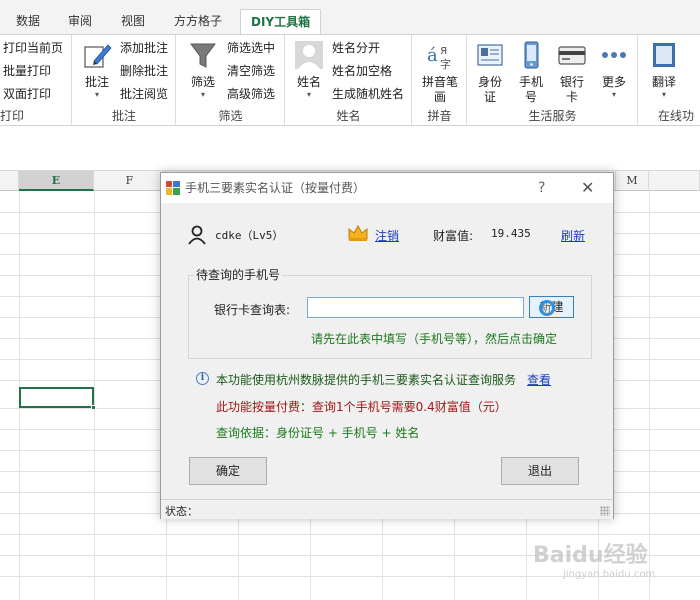  Describe the element at coordinates (387, 235) in the screenshot. I see `logout-link: 注销` at that location.